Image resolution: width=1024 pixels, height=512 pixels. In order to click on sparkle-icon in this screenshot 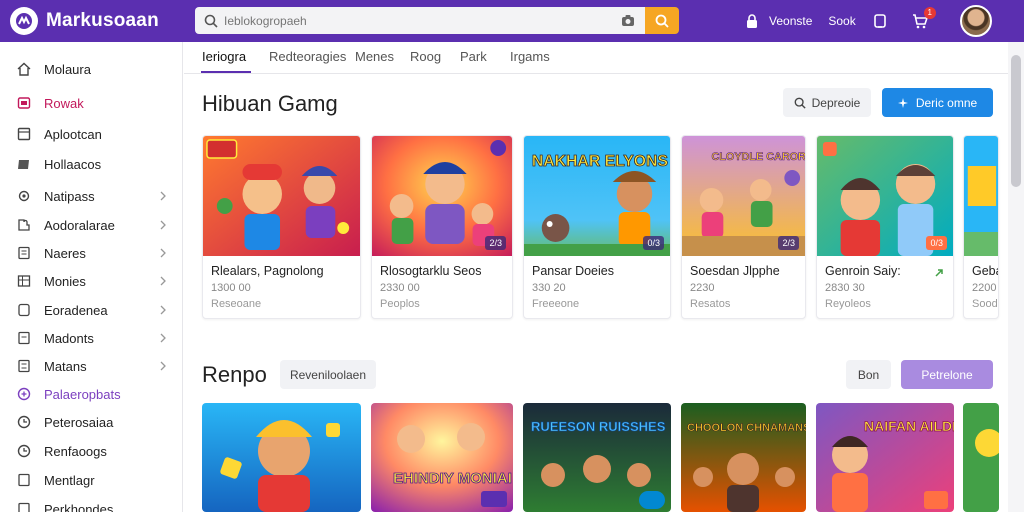, I will do `click(902, 102)`.